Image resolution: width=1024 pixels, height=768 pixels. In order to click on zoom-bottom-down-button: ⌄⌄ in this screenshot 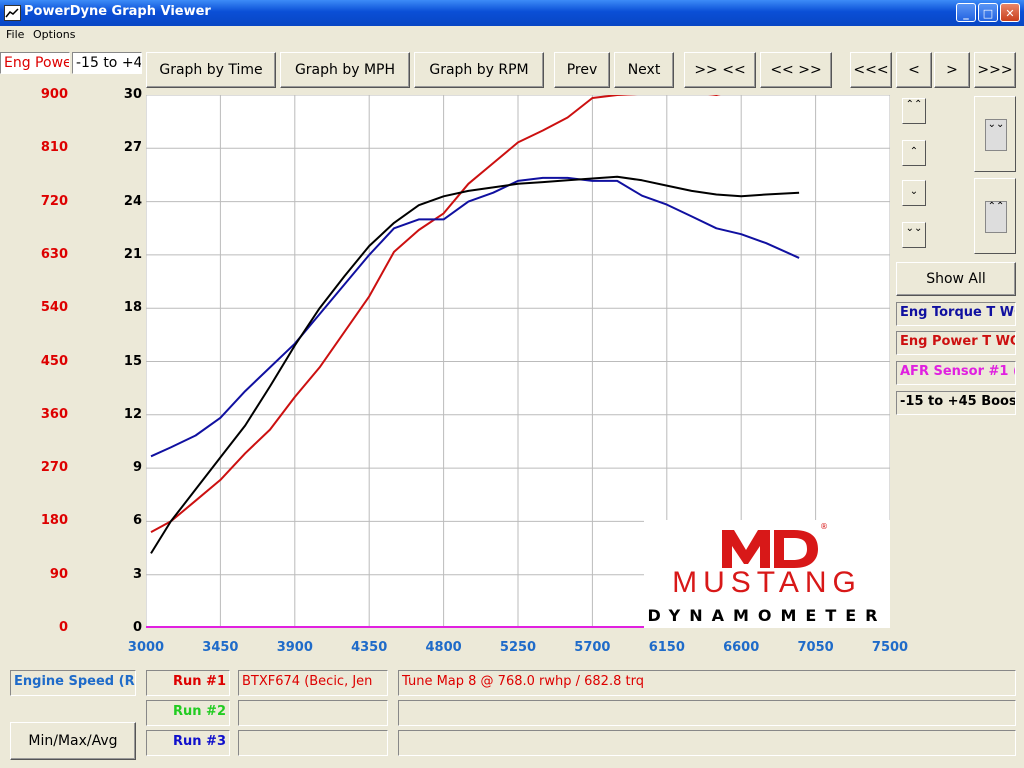, I will do `click(914, 235)`.